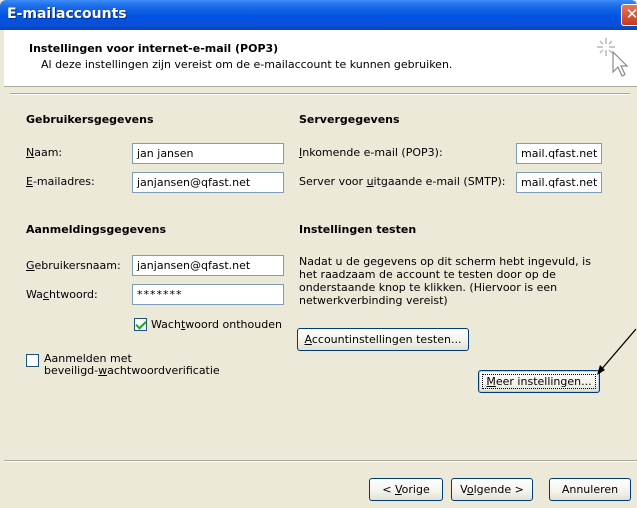 Image resolution: width=637 pixels, height=508 pixels. Describe the element at coordinates (402, 181) in the screenshot. I see `outgoing-label: Server voor uitgaande e-mail (SMTP):` at that location.